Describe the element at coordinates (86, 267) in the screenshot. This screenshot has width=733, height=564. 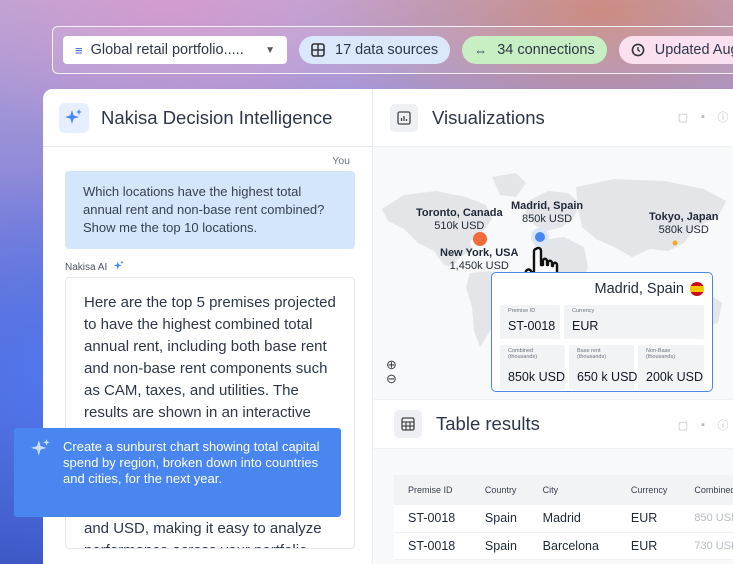
I see `ai-label: Nakisa AI` at that location.